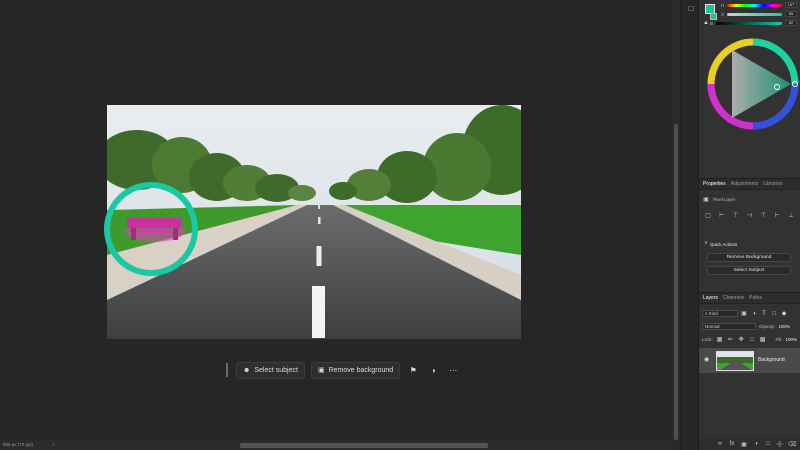 This screenshot has height=450, width=800. Describe the element at coordinates (756, 444) in the screenshot. I see `adjustment-layer-icon: ◑` at that location.